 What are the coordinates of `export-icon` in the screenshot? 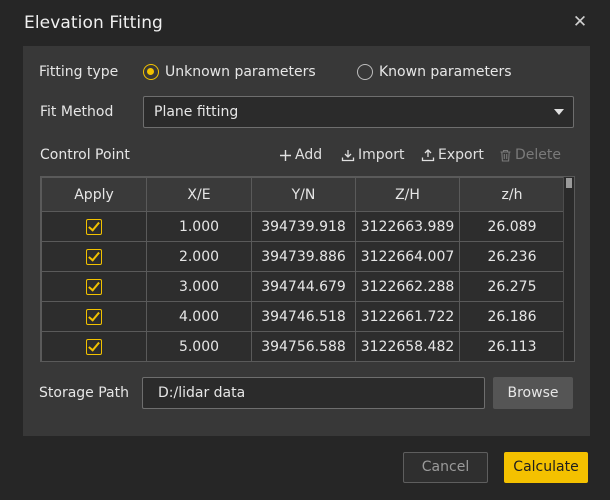 It's located at (428, 155).